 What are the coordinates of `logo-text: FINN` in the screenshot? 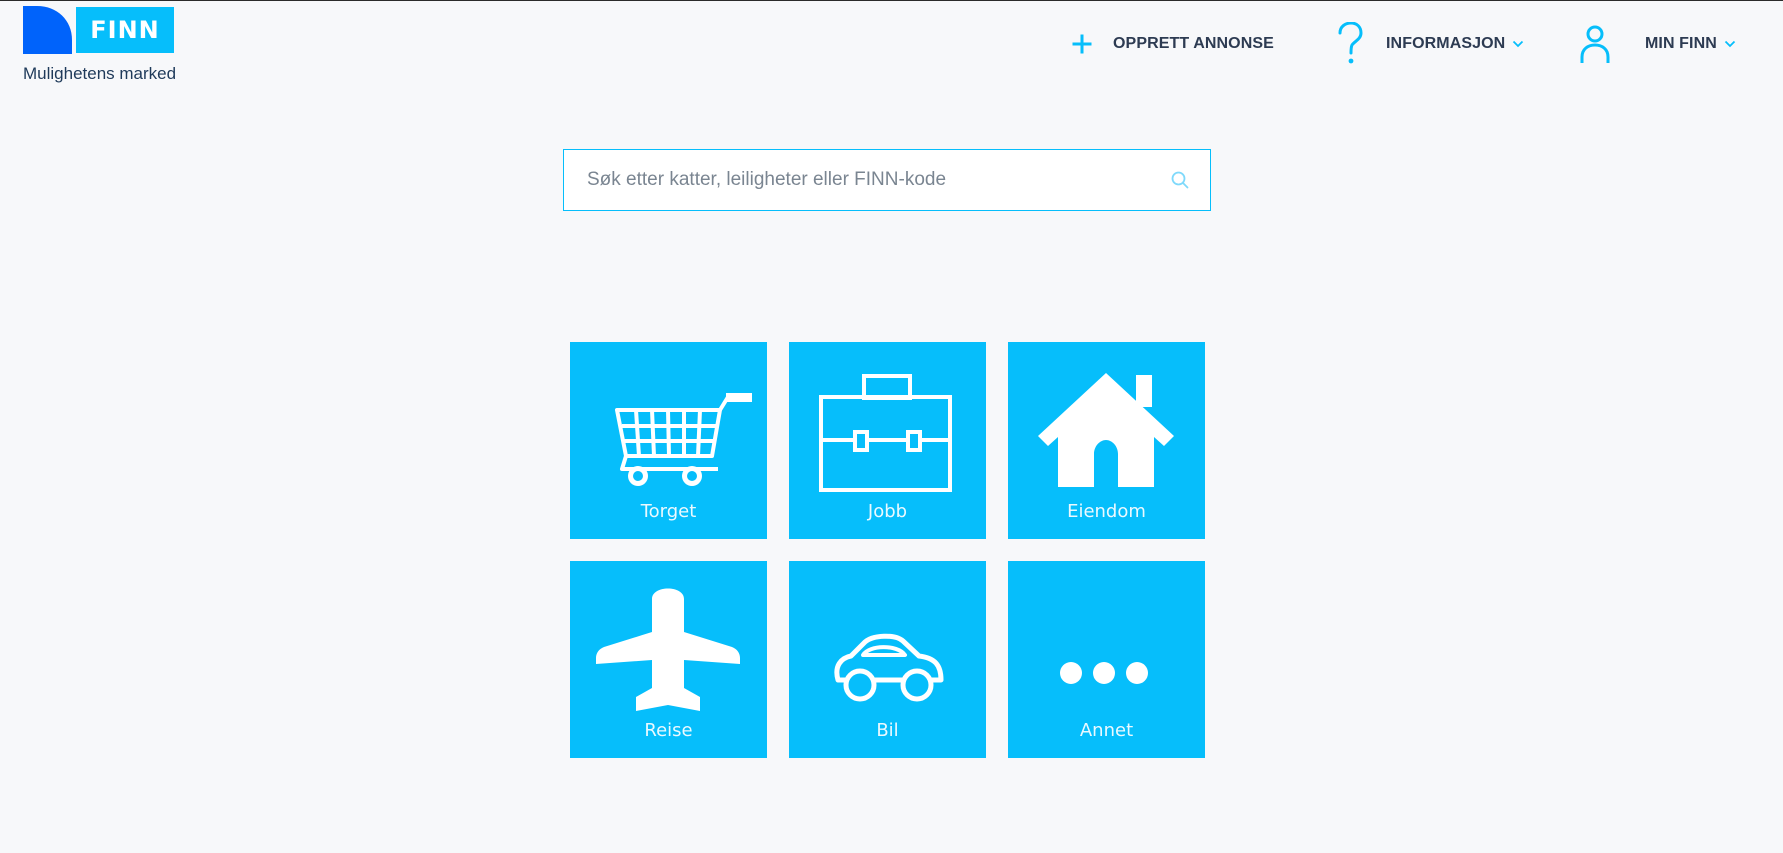 It's located at (125, 30).